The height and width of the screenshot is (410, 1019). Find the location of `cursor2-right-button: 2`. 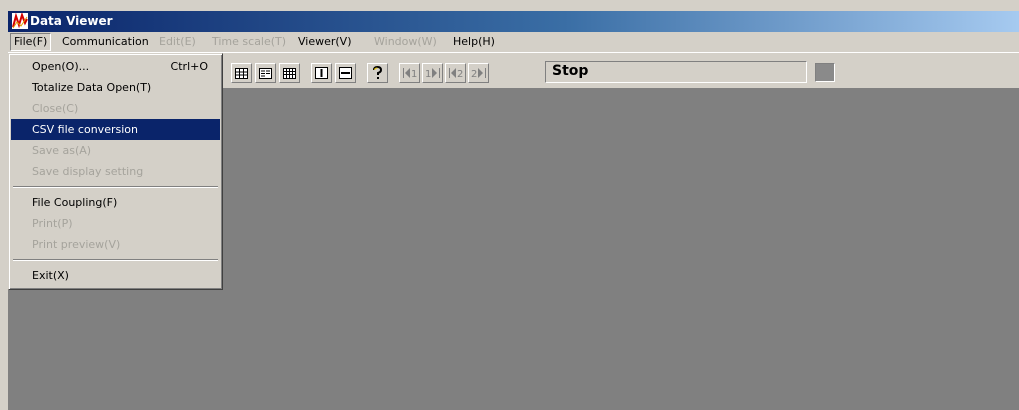

cursor2-right-button: 2 is located at coordinates (478, 73).